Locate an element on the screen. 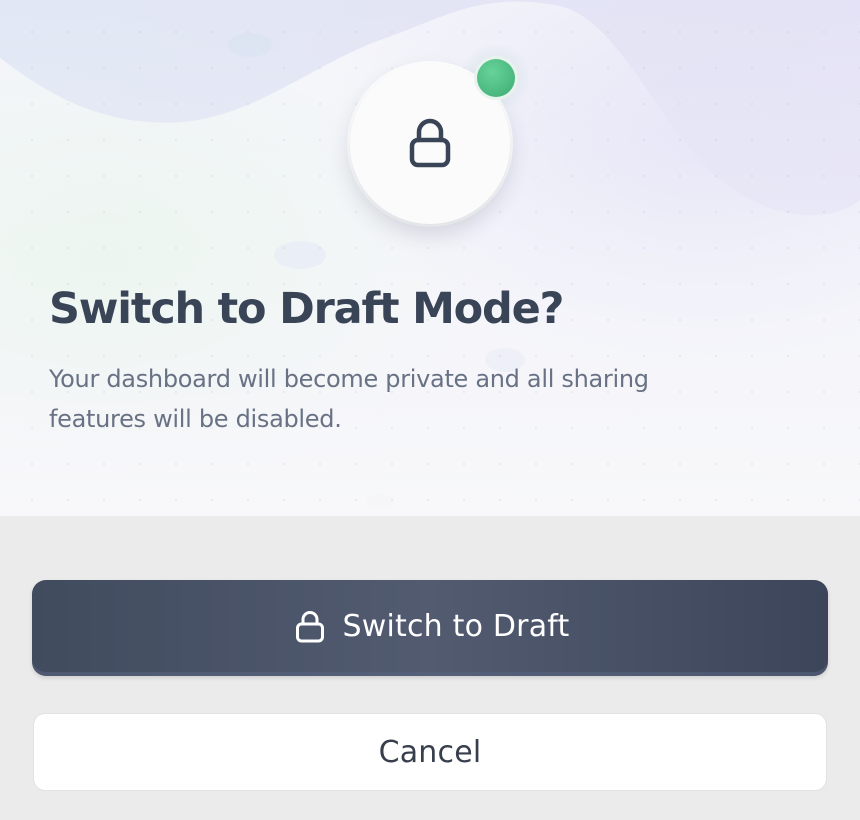 The image size is (860, 820). cancel-label: Cancel is located at coordinates (430, 752).